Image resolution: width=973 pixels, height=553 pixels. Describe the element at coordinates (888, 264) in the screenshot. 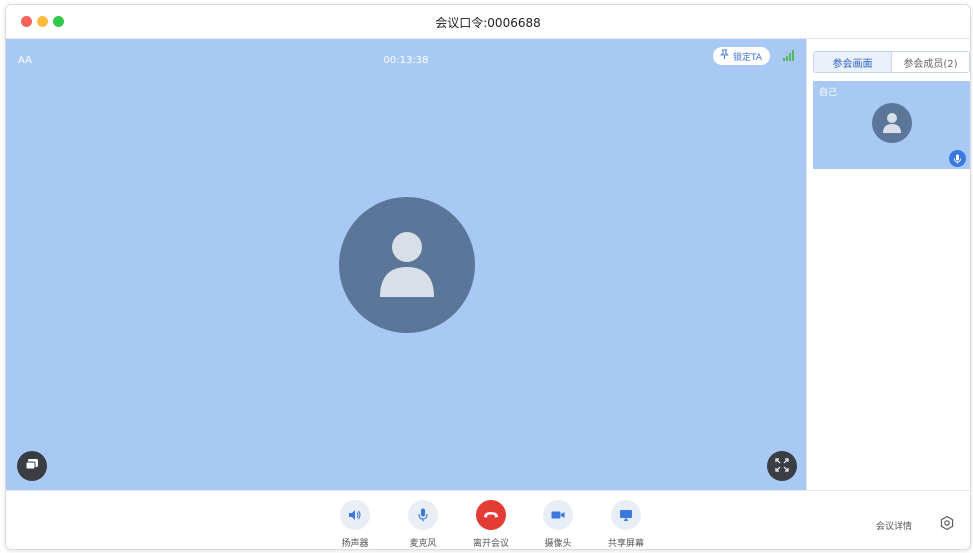

I see `participants-panel: 参会画面 参会成员(2) 自己` at that location.